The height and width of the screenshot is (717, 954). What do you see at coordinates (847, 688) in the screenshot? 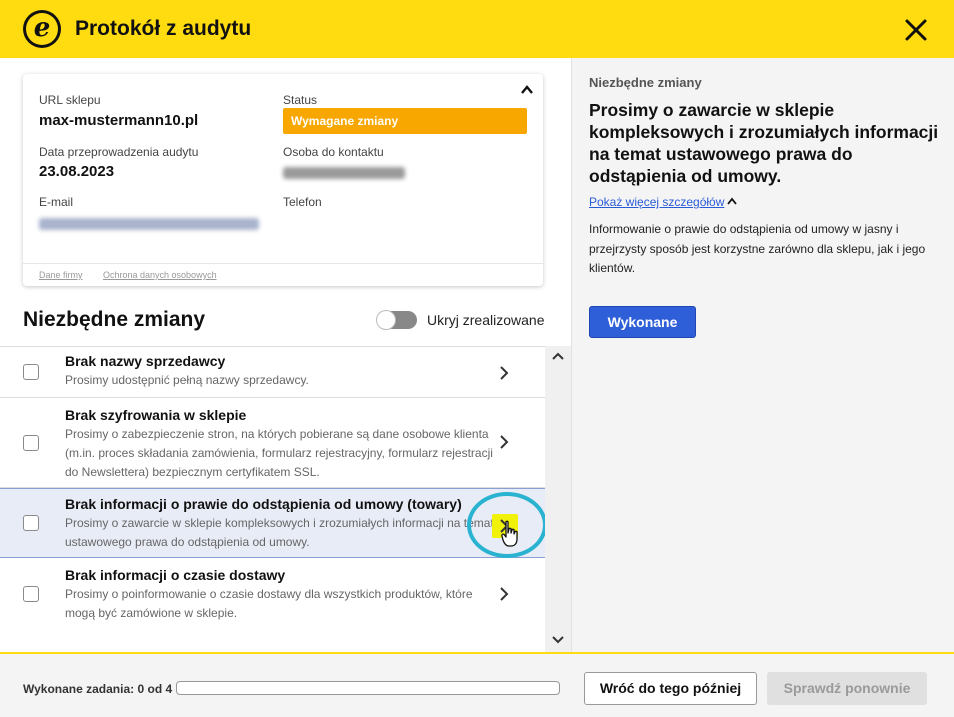
I see `recheck-button: Sprawdź ponownie` at bounding box center [847, 688].